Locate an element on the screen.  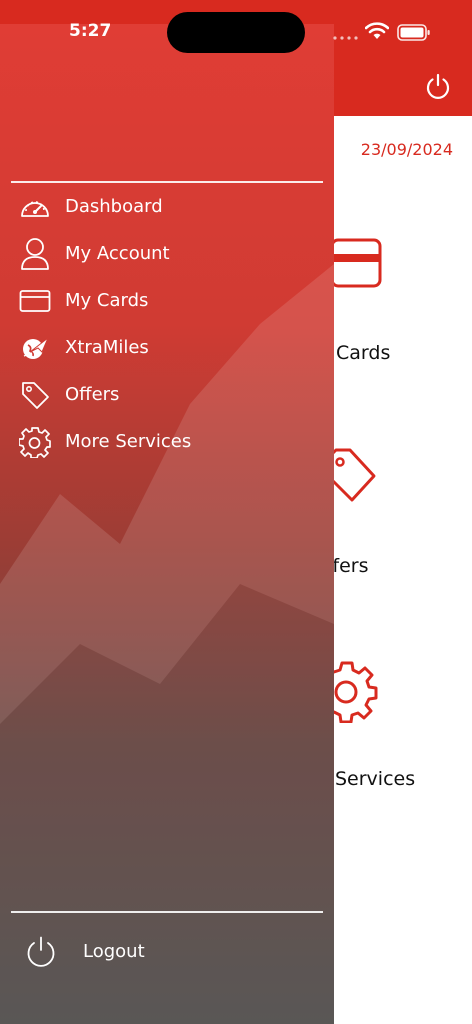
current-date: 23/09/2024 is located at coordinates (406, 149).